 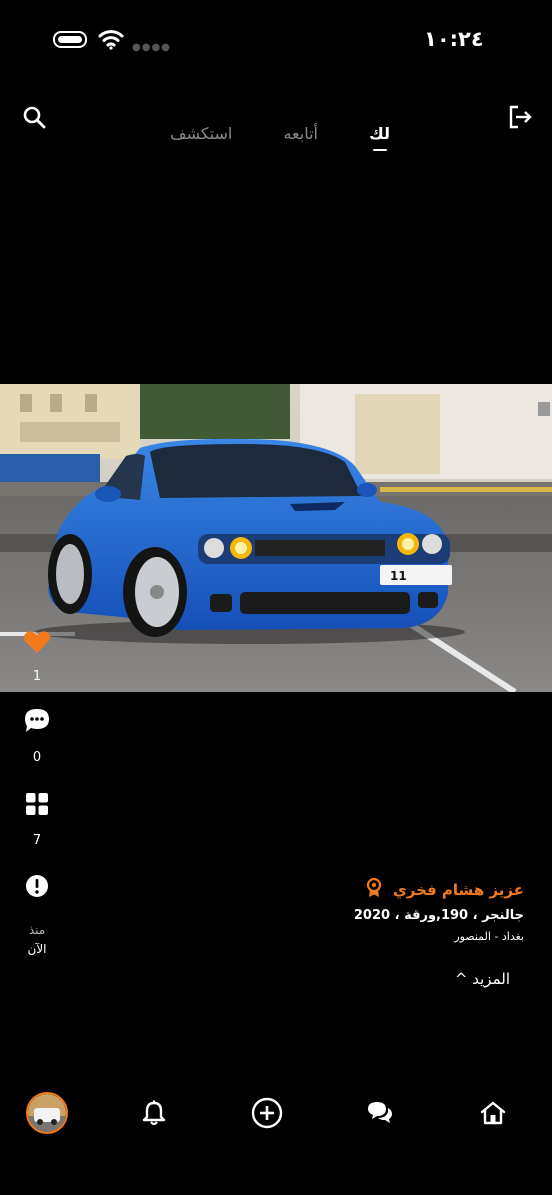 I want to click on bottom-nav, so click(x=276, y=1115).